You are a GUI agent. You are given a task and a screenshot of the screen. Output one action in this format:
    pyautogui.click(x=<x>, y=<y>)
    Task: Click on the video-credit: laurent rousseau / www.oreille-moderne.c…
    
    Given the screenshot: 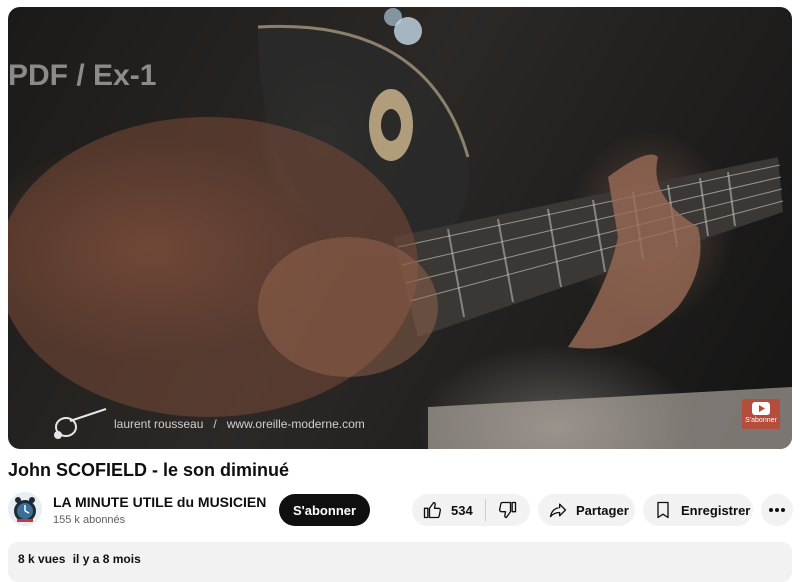 What is the action you would take?
    pyautogui.click(x=206, y=424)
    